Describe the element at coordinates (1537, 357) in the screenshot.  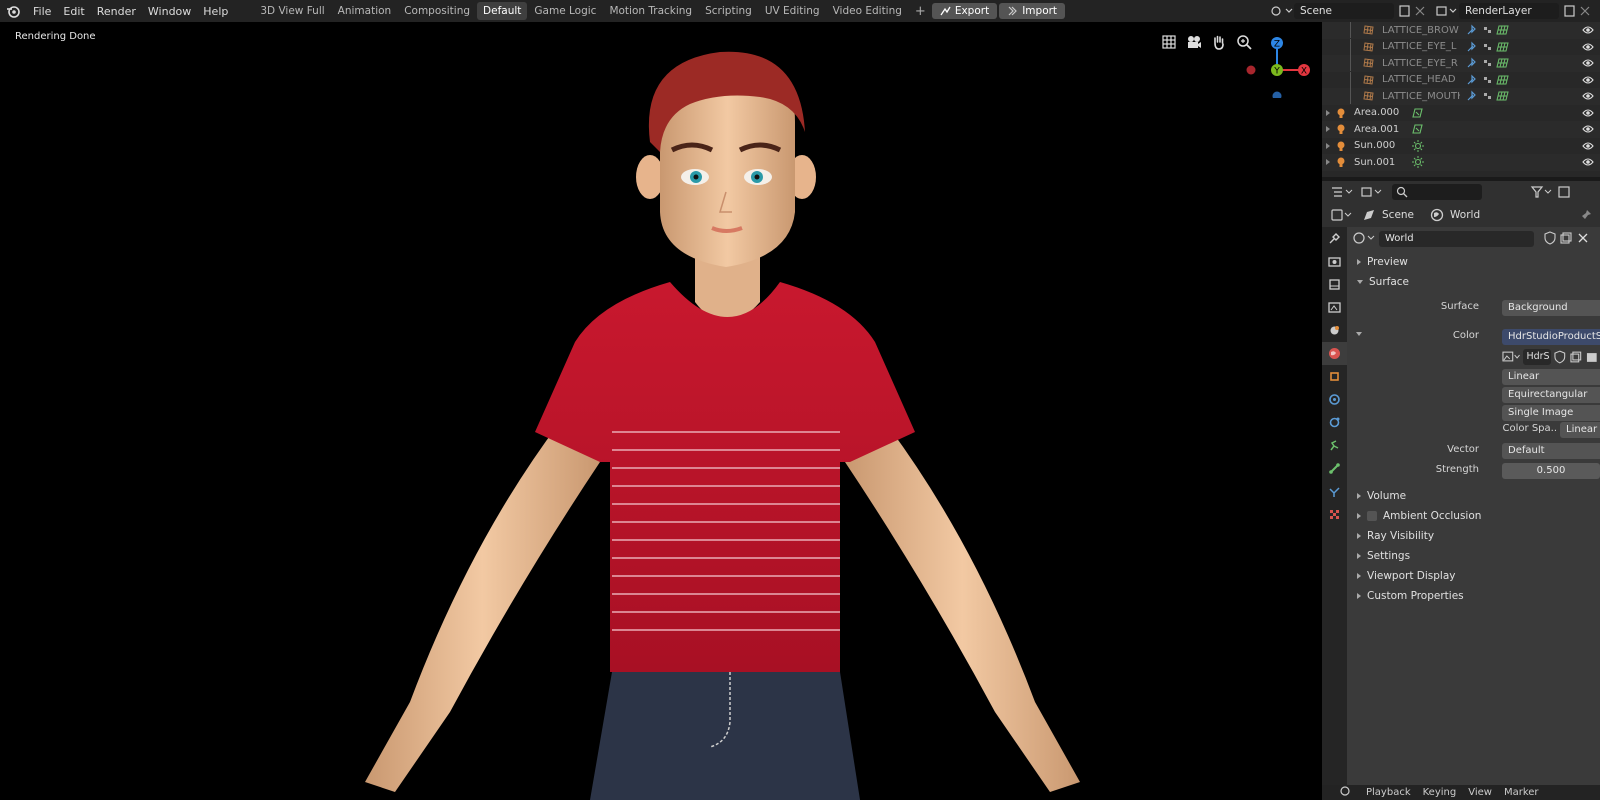
I see `image-name-field: HdrS` at that location.